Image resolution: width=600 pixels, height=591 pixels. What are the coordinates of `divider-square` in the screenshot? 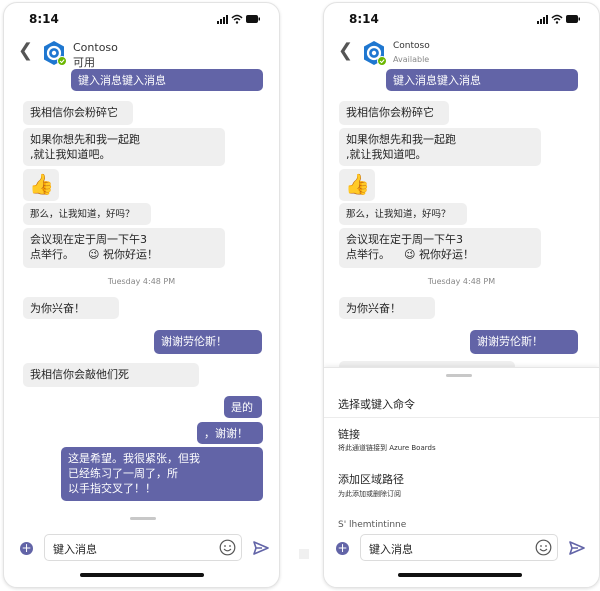 It's located at (304, 554).